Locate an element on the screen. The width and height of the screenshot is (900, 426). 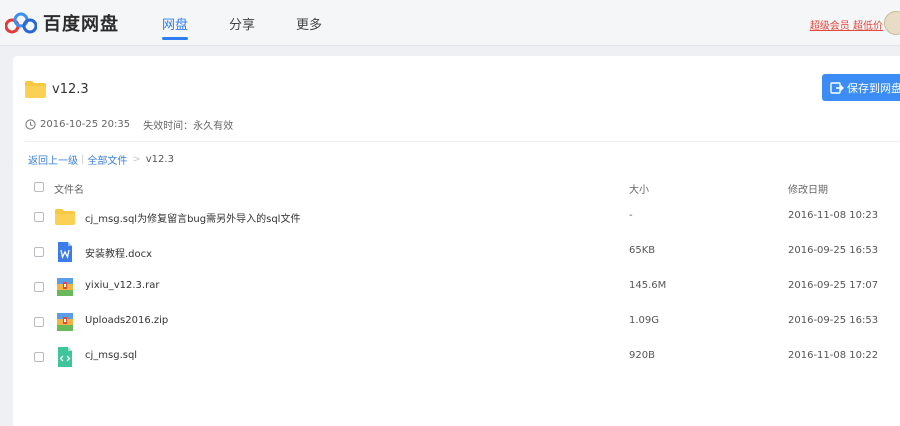
top-bar: 百度网盘 网盘 分享 更多 超级会员 超低价 is located at coordinates (450, 23).